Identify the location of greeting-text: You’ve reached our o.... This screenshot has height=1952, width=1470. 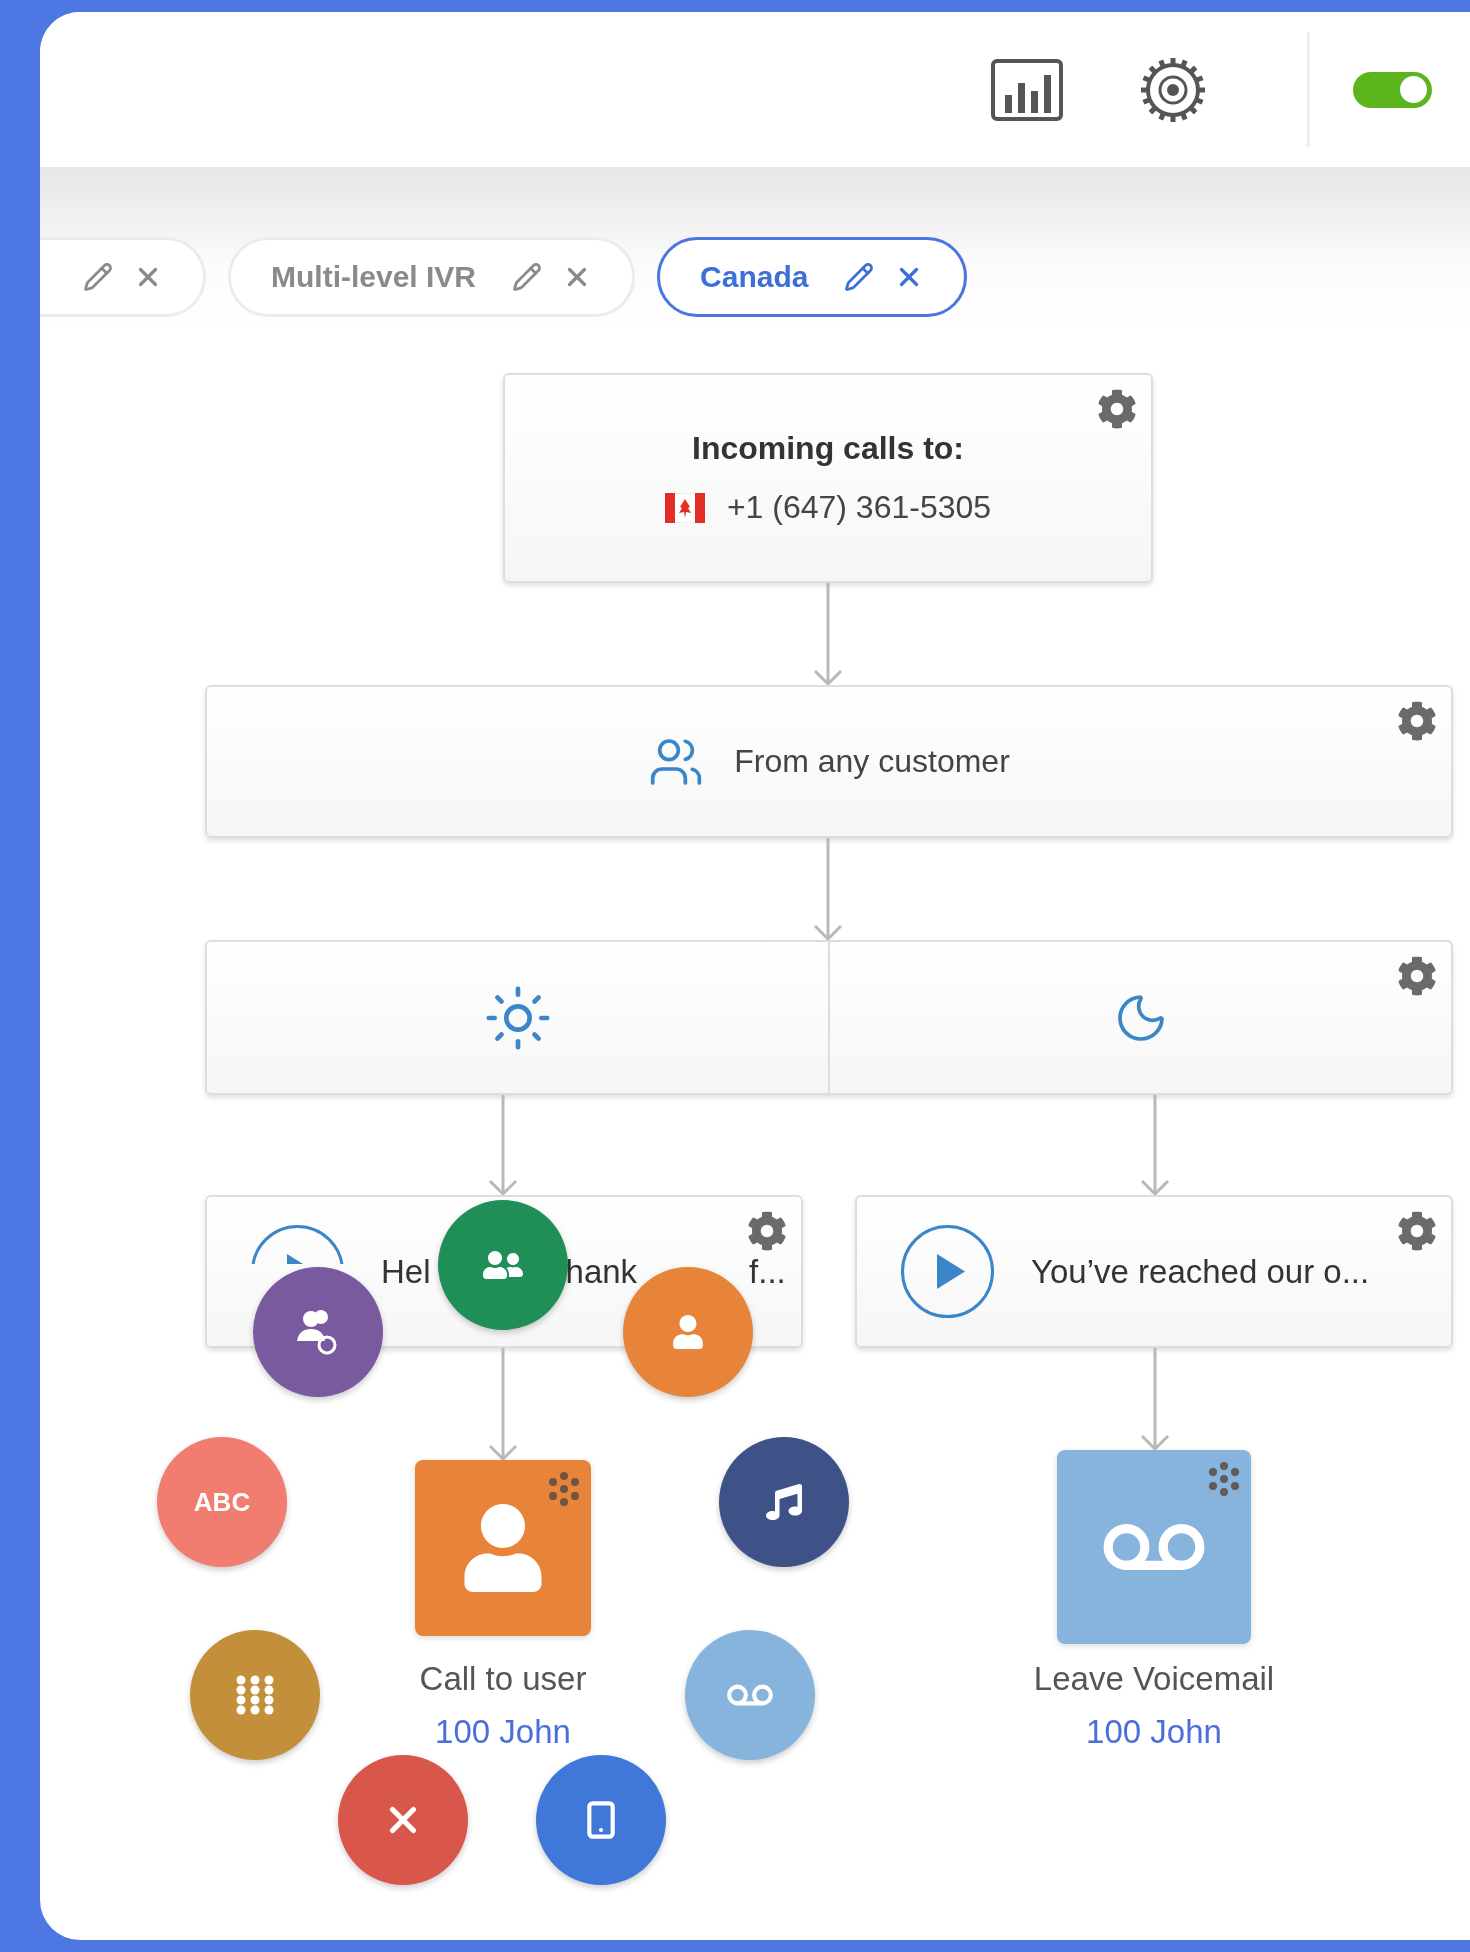
(1200, 1271).